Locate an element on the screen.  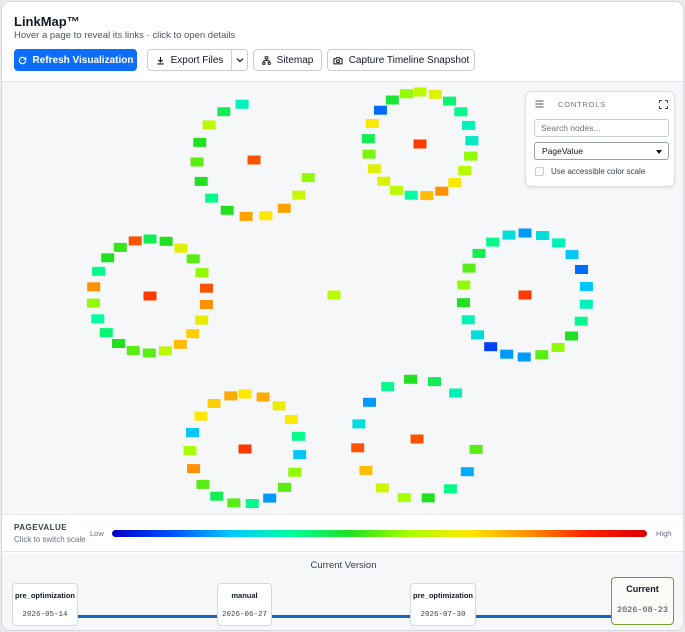
version-card: pre_optimization 2026-07-30 is located at coordinates (443, 604).